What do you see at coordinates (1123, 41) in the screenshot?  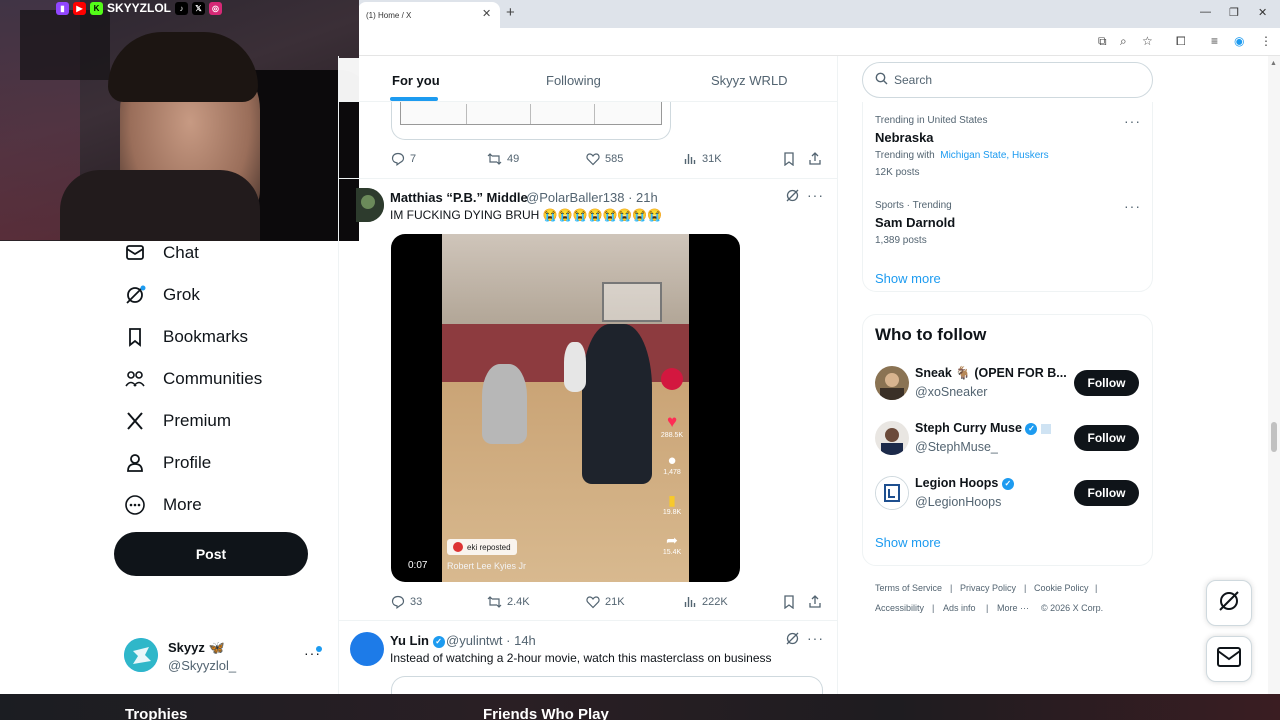 I see `zoom-icon: ⌕` at bounding box center [1123, 41].